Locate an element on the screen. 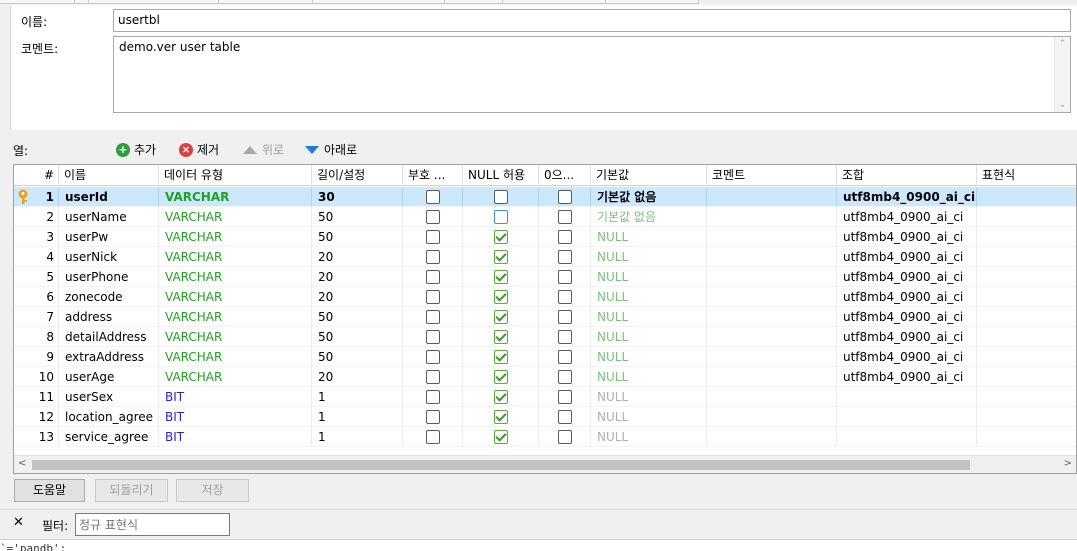  add-column-button: + 추가 is located at coordinates (136, 149).